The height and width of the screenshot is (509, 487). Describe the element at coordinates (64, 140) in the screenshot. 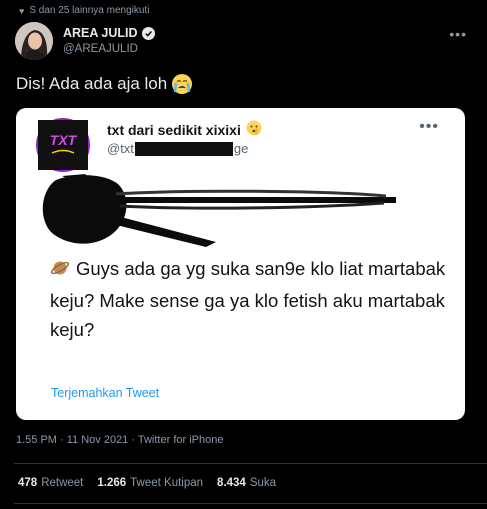

I see `svg-text: TXT` at that location.